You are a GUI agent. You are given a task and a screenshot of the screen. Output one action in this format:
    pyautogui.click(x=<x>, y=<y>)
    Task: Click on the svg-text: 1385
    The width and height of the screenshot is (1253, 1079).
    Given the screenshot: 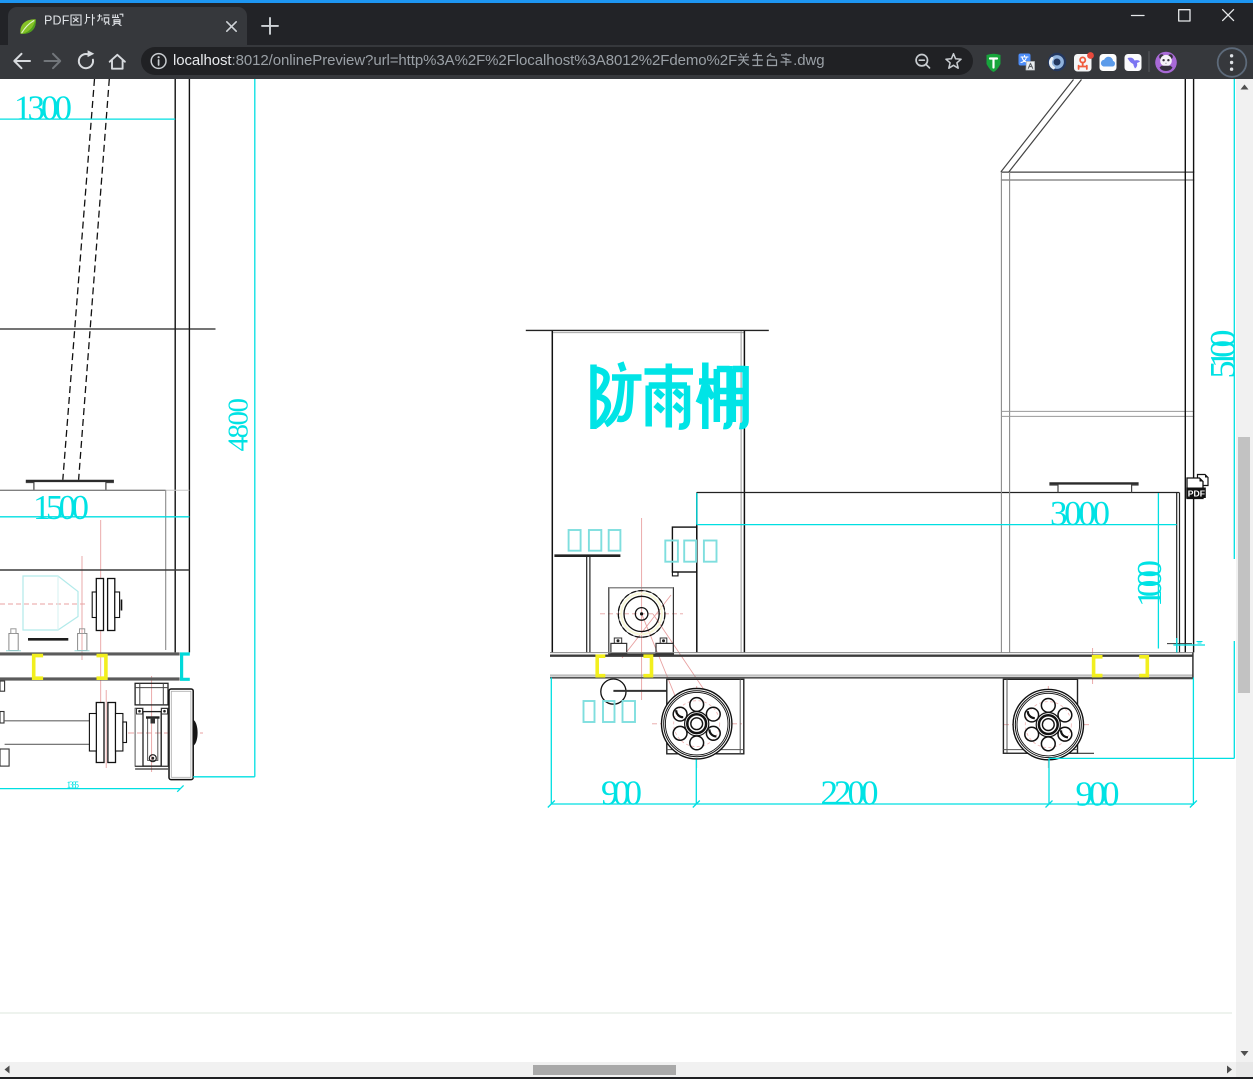 What is the action you would take?
    pyautogui.click(x=73, y=785)
    